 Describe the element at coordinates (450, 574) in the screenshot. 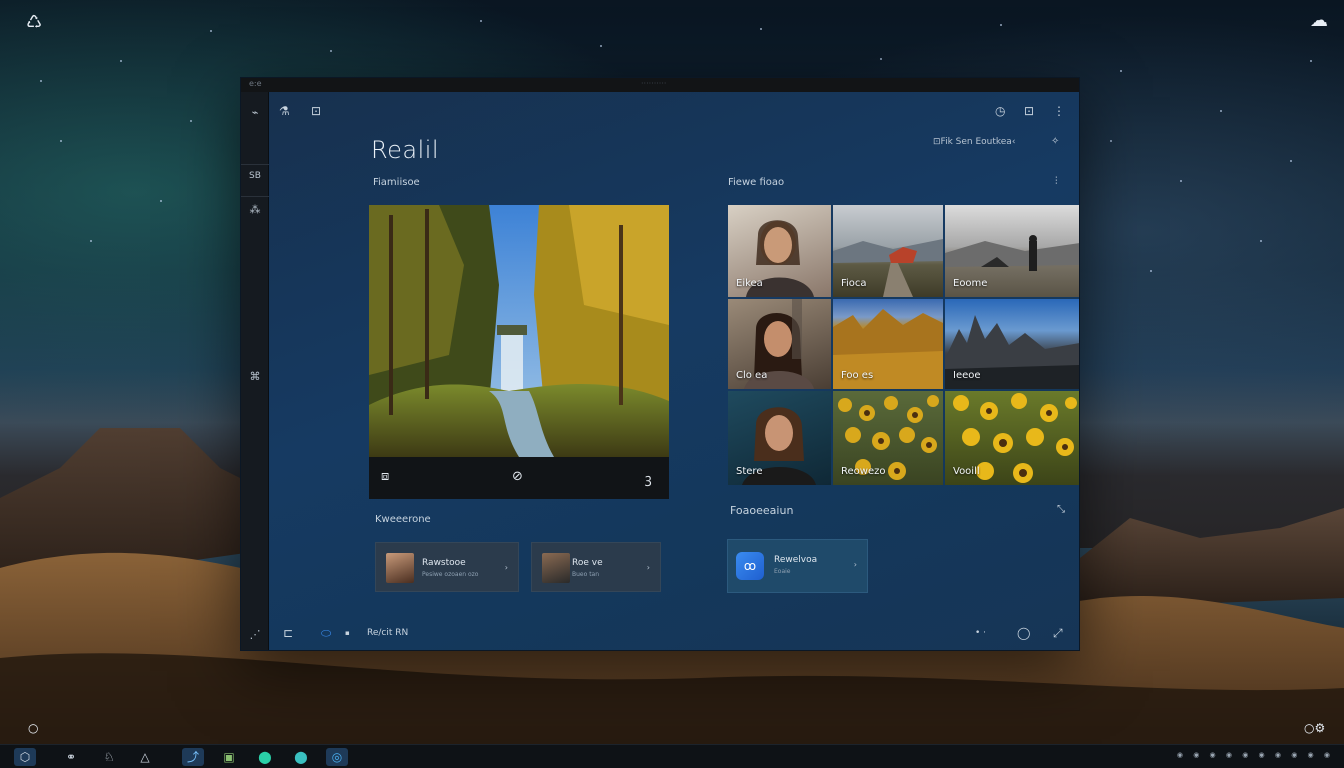

I see `card-subtitle: Pesiwe ozoaen ozo` at that location.